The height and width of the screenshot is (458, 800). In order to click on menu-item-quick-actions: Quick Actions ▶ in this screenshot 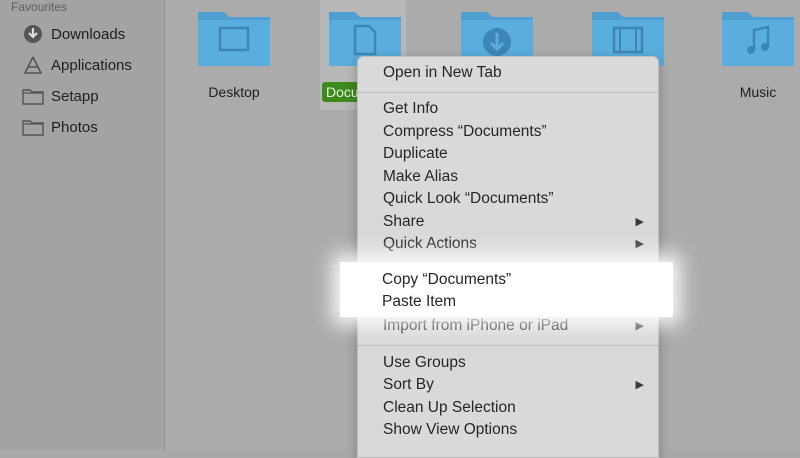, I will do `click(514, 244)`.